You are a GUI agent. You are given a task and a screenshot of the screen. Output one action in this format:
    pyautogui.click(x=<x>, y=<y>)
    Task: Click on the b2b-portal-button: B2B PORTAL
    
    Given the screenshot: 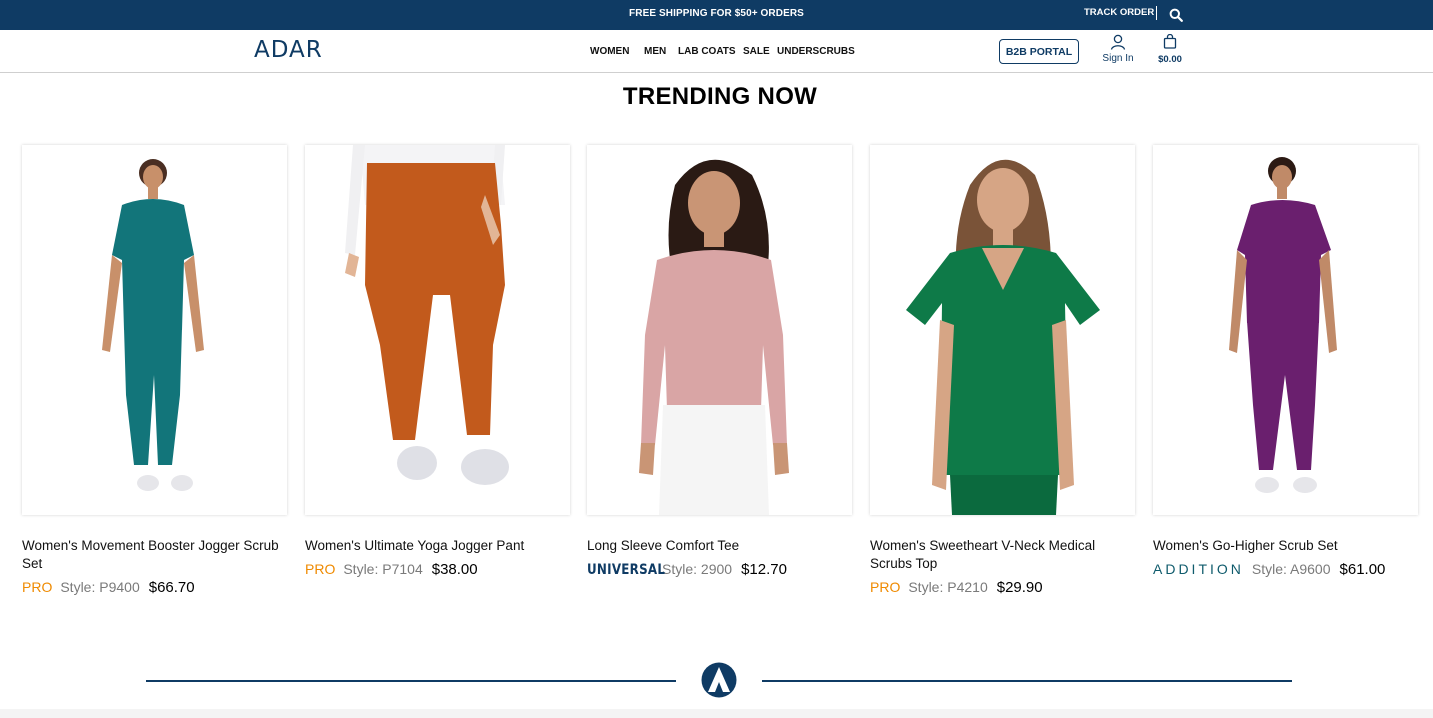 What is the action you would take?
    pyautogui.click(x=1039, y=51)
    